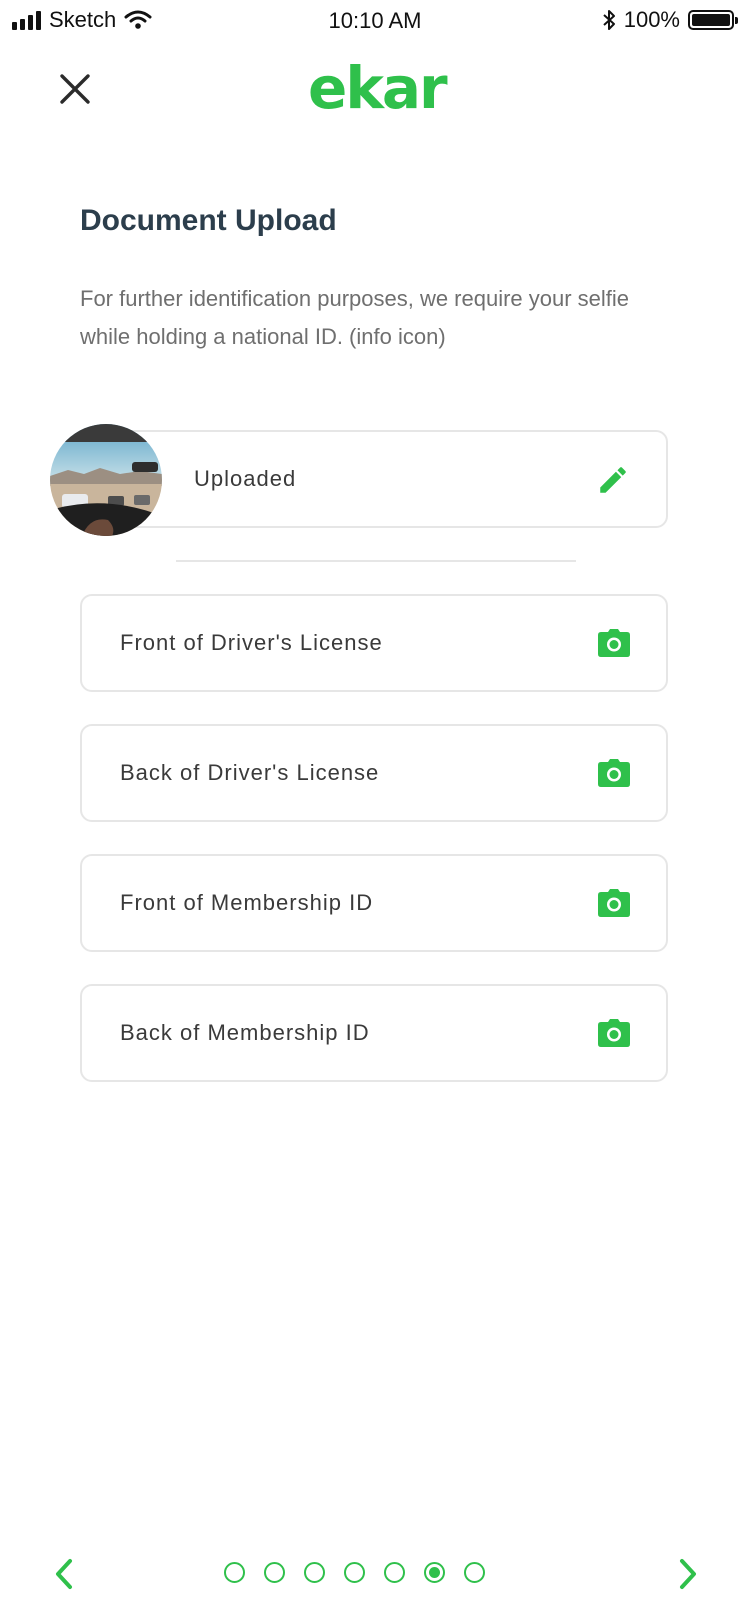 This screenshot has height=1624, width=750. I want to click on doc-card-front-membership-id: Front of Membership ID, so click(374, 903).